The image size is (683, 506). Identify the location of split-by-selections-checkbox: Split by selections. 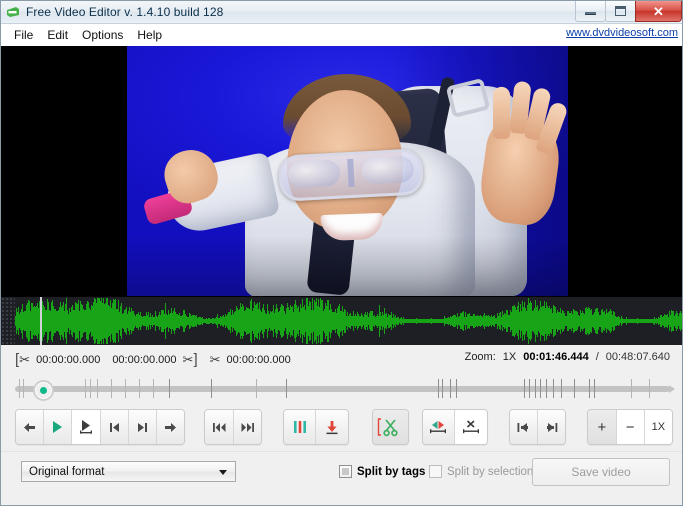
(484, 471).